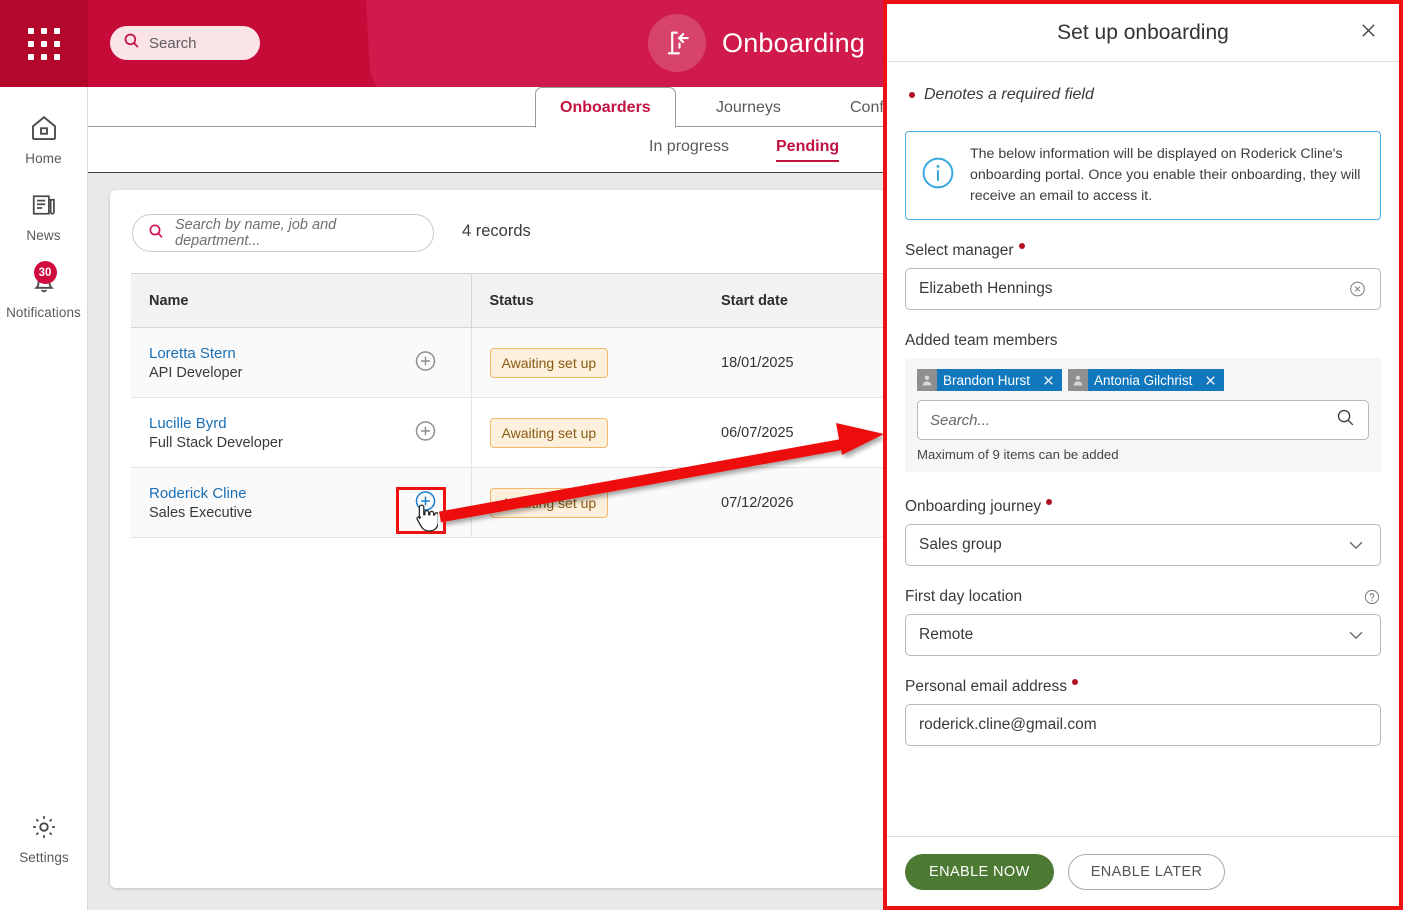 This screenshot has height=910, width=1403. I want to click on team-member-chip: Antonia Gilchrist, so click(1146, 380).